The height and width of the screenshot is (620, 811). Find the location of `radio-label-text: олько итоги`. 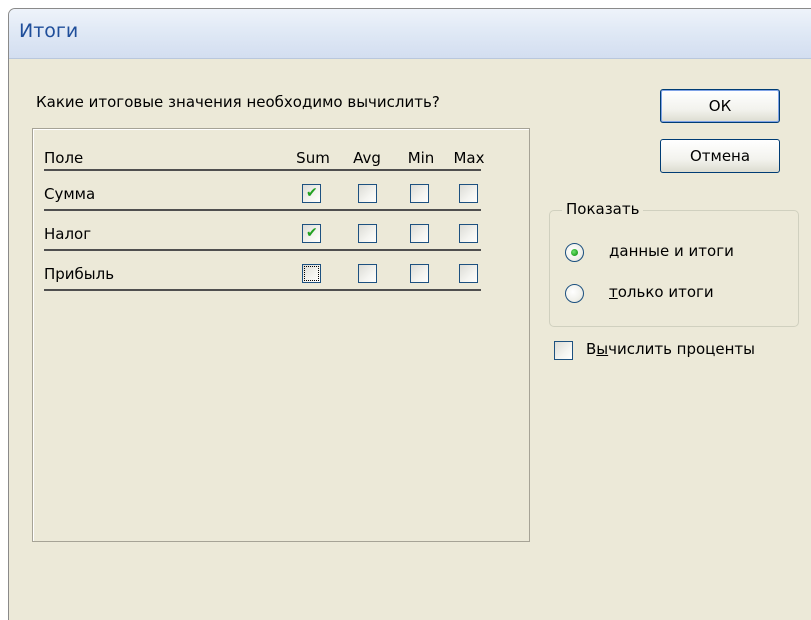

radio-label-text: олько итоги is located at coordinates (665, 292).